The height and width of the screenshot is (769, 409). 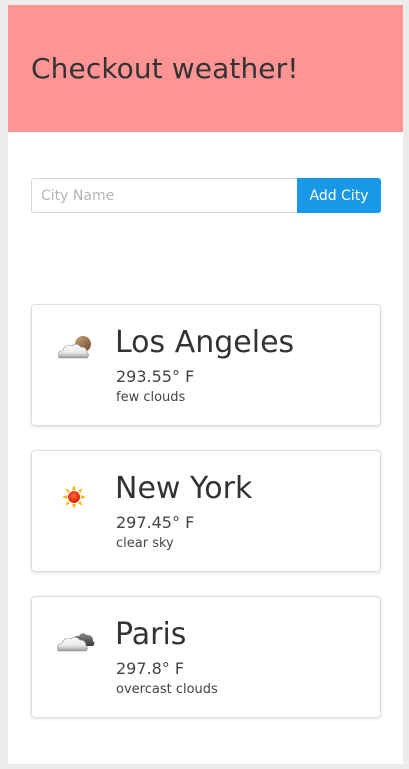 I want to click on weather-description: few clouds, so click(x=151, y=397).